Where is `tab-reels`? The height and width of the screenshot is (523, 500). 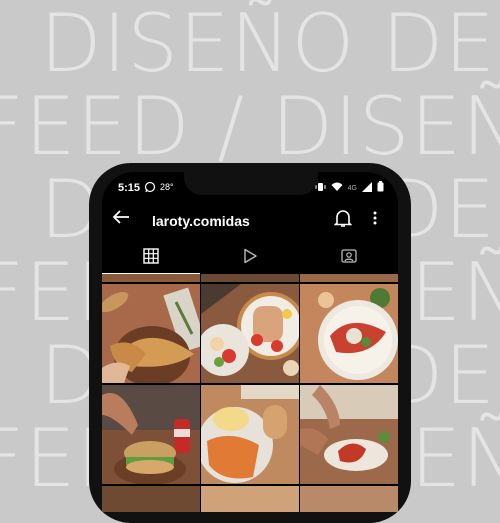 tab-reels is located at coordinates (250, 258).